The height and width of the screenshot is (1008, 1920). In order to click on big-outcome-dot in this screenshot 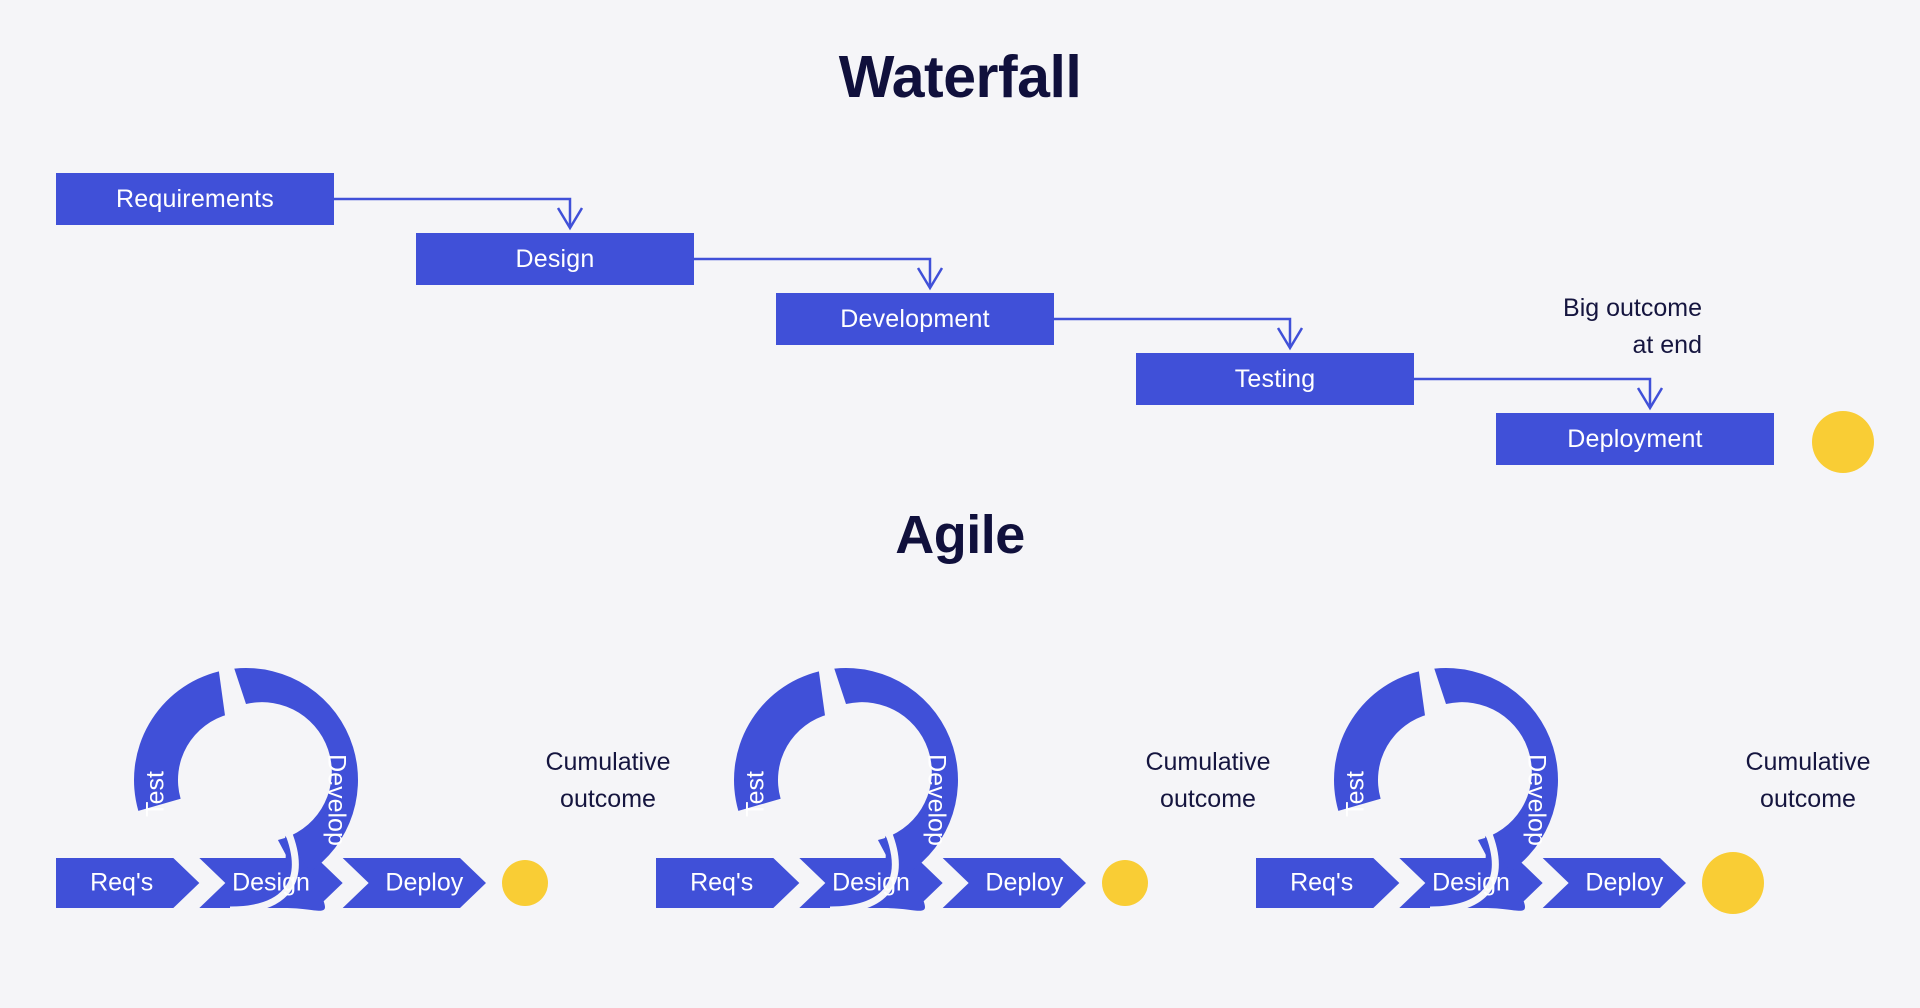, I will do `click(1843, 442)`.